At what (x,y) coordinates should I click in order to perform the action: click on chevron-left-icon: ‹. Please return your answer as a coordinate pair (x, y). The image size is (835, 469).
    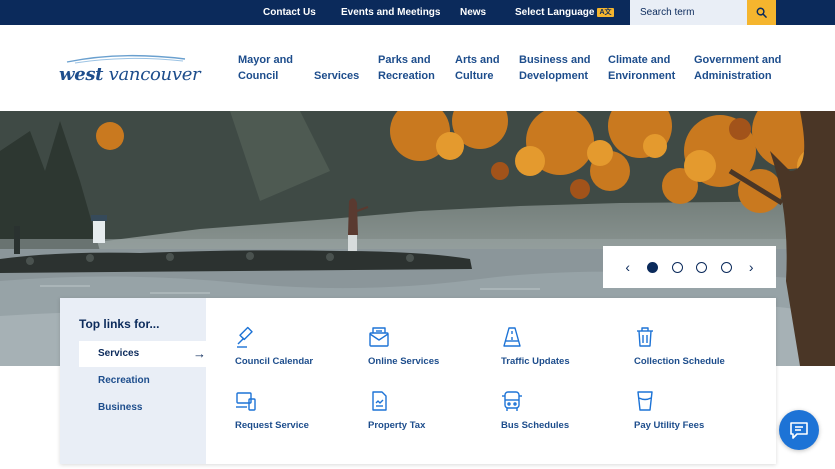
    Looking at the image, I should click on (628, 267).